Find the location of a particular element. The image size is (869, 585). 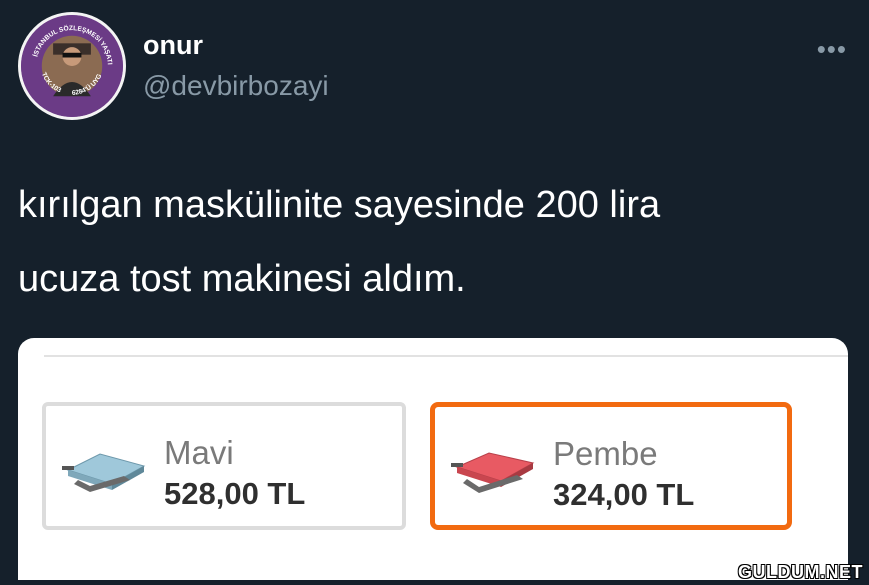

toaster-blue-icon is located at coordinates (104, 472).